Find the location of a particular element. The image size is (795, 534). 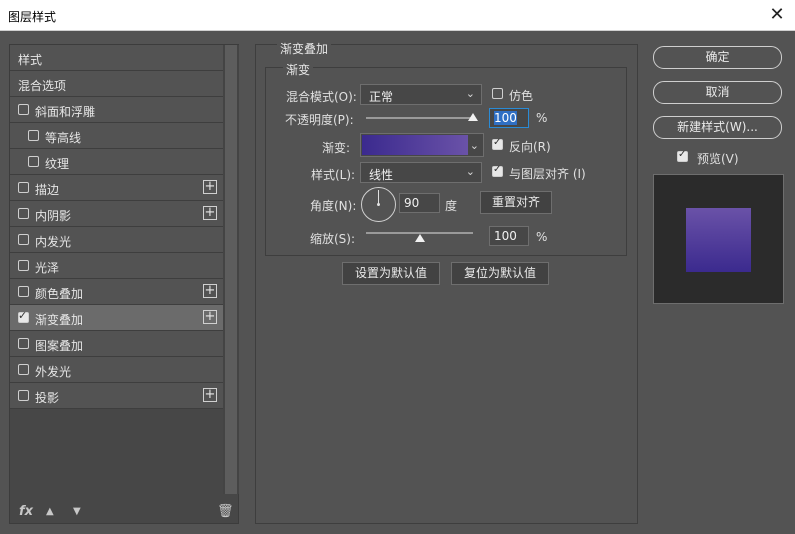

style-item-label: 渐变叠加 is located at coordinates (59, 320).